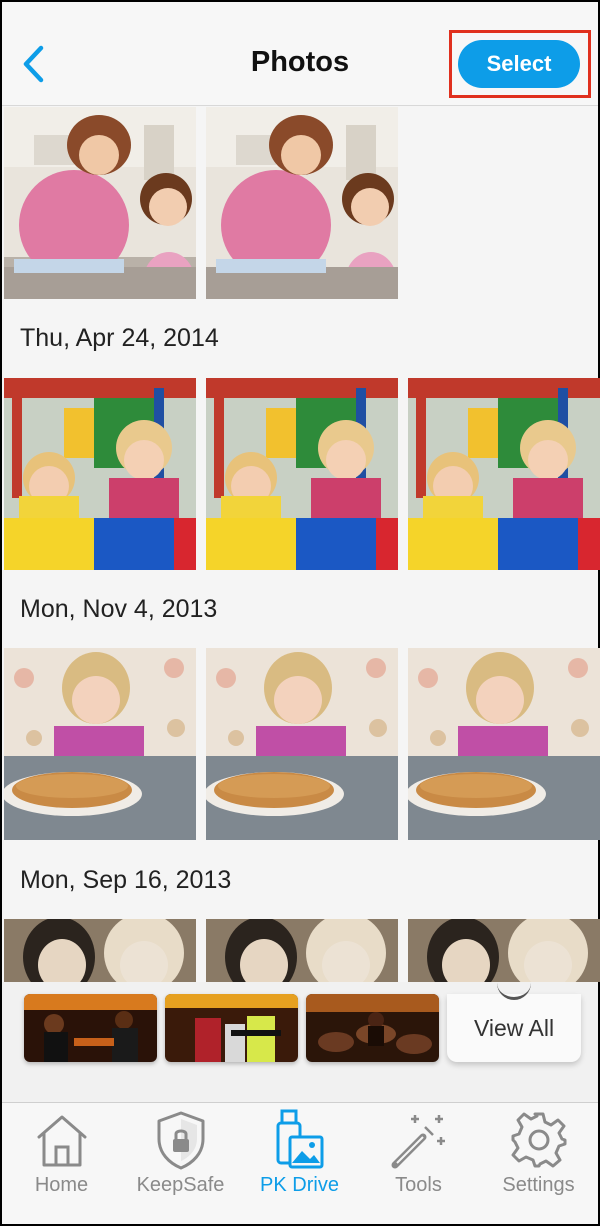 This screenshot has height=1226, width=600. What do you see at coordinates (119, 338) in the screenshot?
I see `section-date: Thu, Apr 24, 2014` at bounding box center [119, 338].